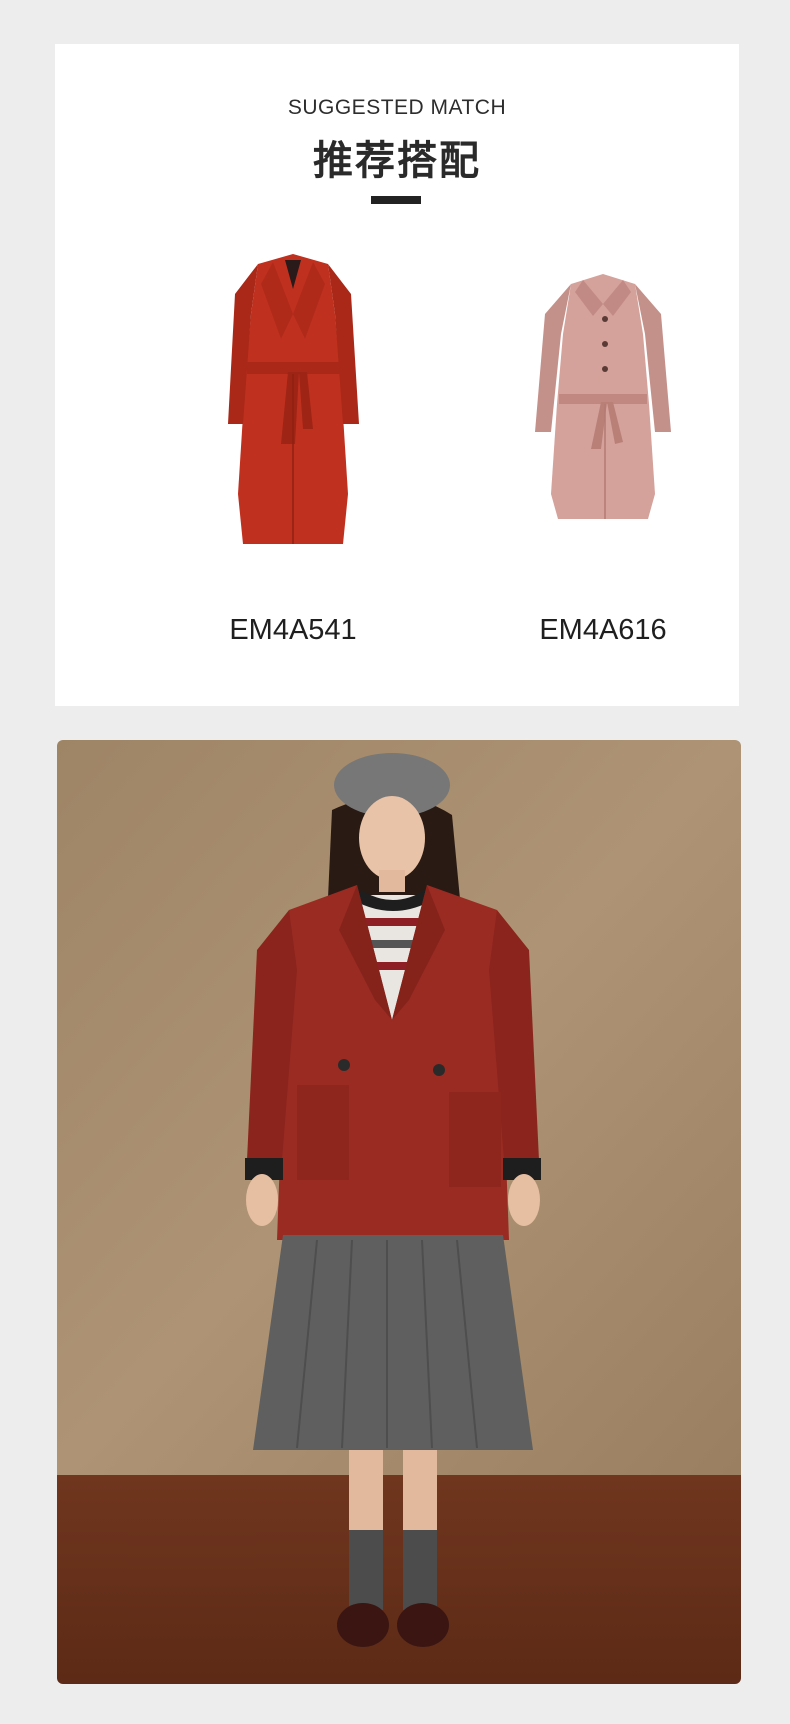 This screenshot has width=790, height=1724. I want to click on product-code: EM4A616, so click(603, 630).